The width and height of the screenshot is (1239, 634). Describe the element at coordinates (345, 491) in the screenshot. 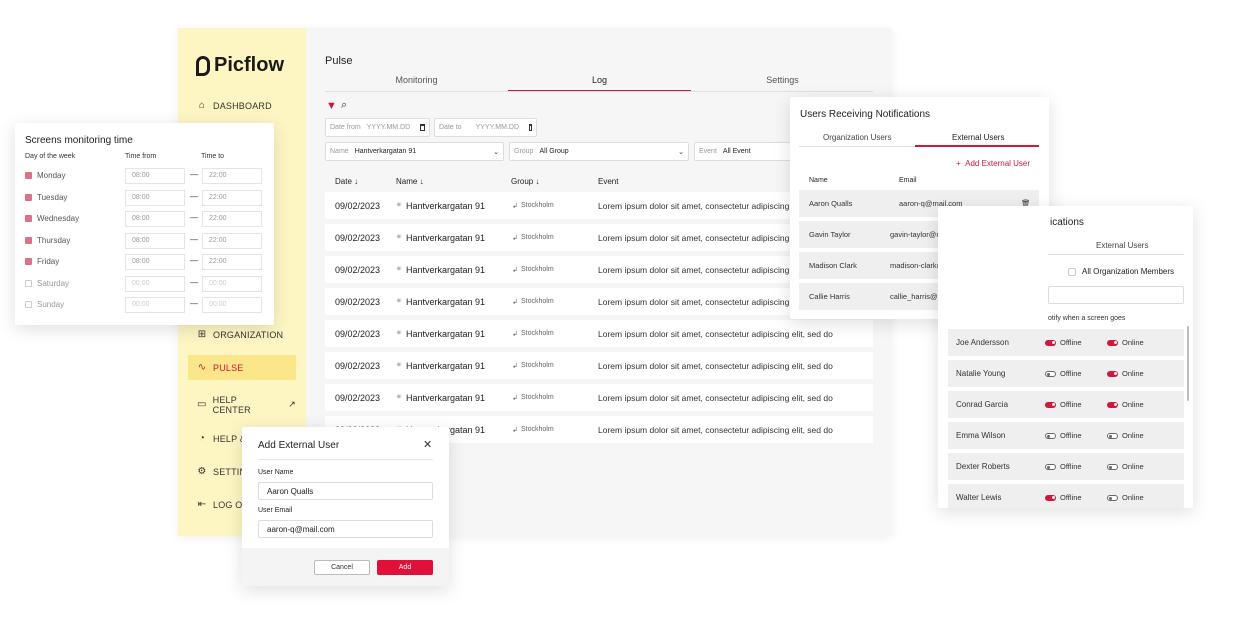

I see `user-name-input: Aaron Qualls` at that location.